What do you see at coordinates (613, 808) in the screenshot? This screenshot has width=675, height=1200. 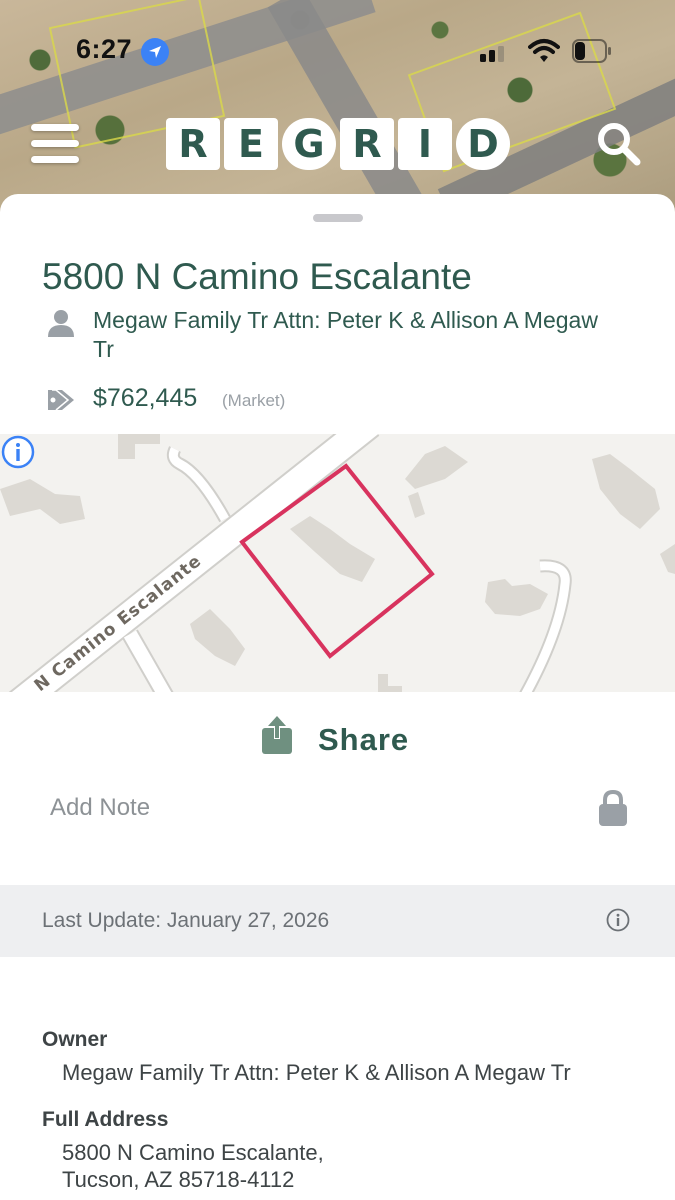 I see `lock-icon` at bounding box center [613, 808].